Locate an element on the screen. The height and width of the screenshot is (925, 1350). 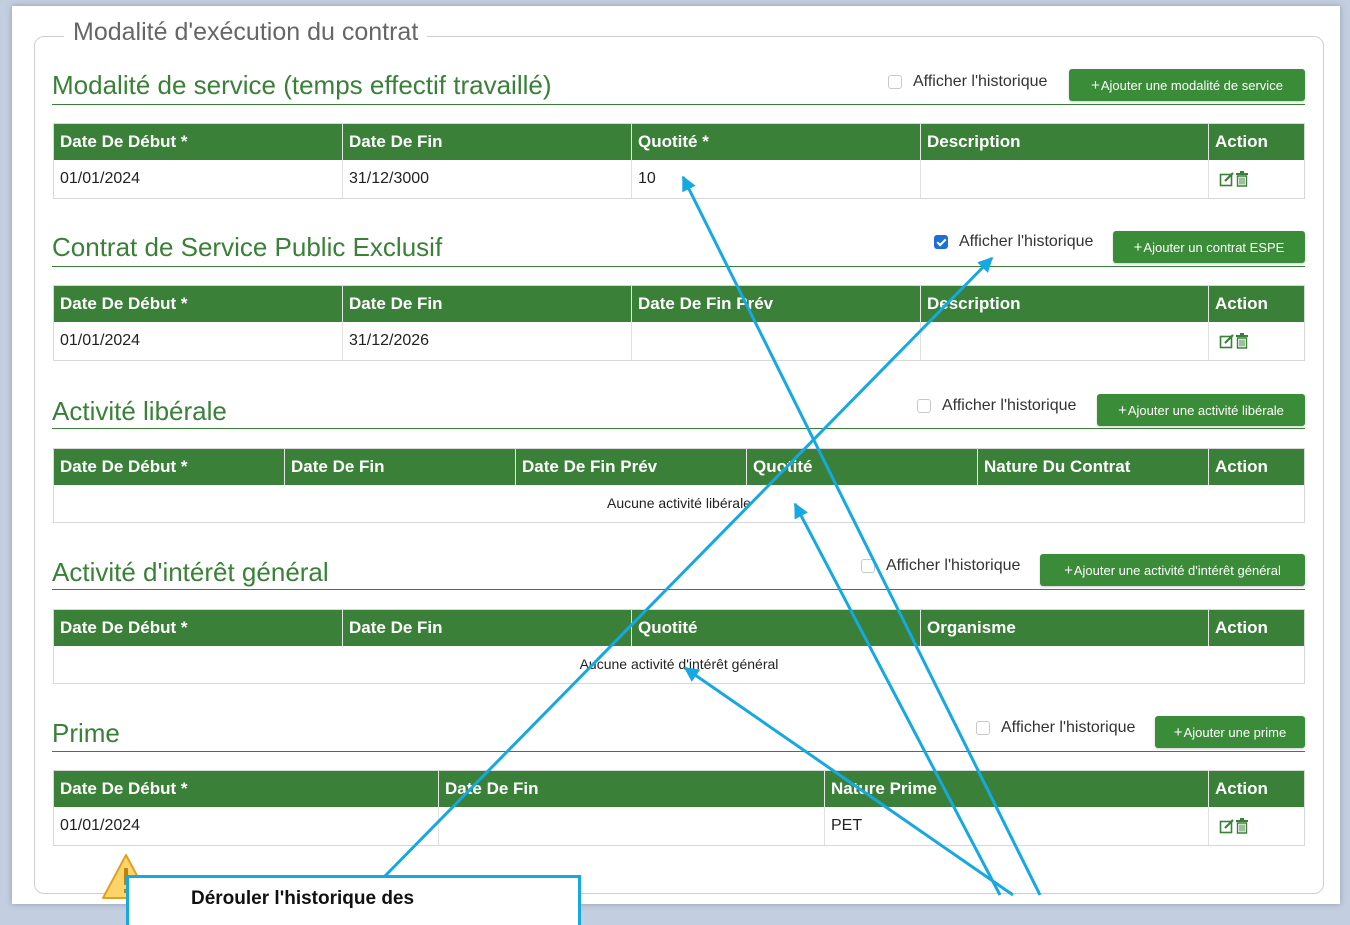
column-header: Nature Du Contrat is located at coordinates (1093, 467).